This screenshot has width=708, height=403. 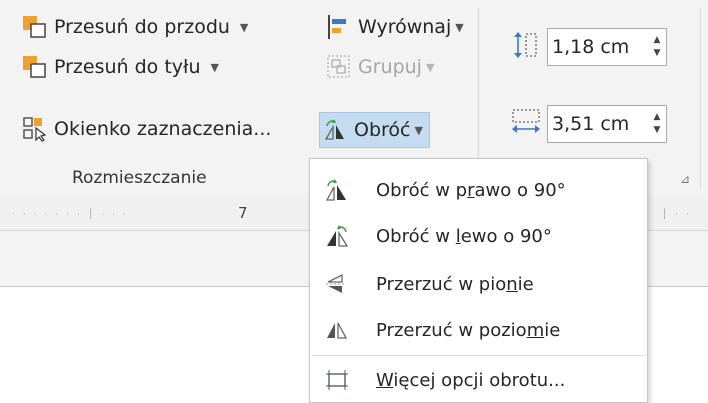 I want to click on menu-item-label: Obróć w prawo o 90°, so click(x=471, y=190).